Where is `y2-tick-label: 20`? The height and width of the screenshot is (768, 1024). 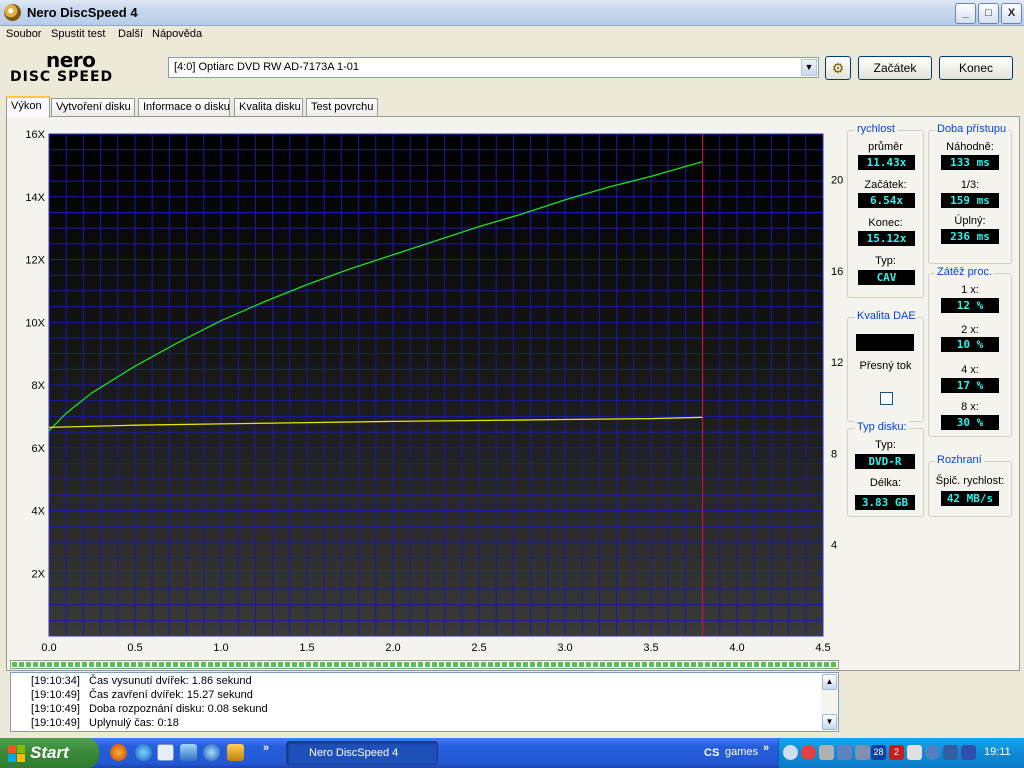 y2-tick-label: 20 is located at coordinates (837, 181).